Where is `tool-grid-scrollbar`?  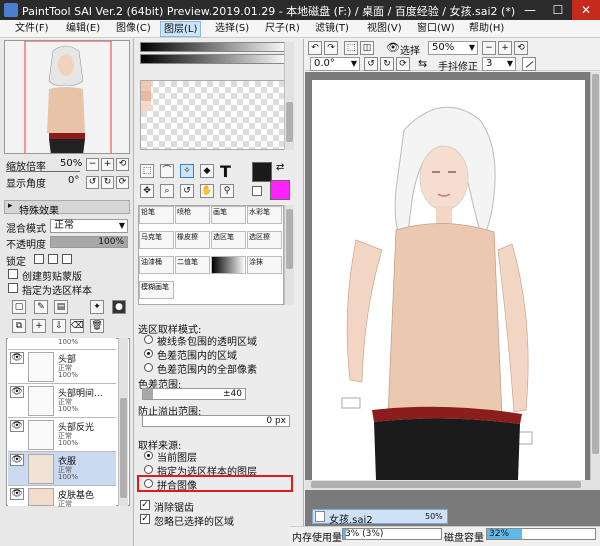 tool-grid-scrollbar is located at coordinates (289, 255).